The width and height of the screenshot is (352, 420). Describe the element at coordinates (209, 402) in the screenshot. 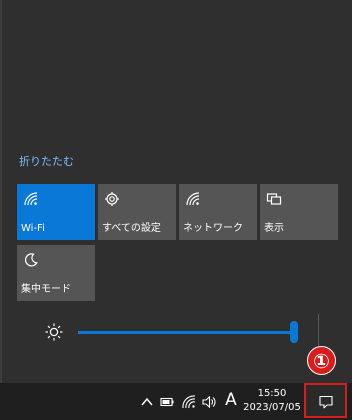

I see `volume-icon` at that location.